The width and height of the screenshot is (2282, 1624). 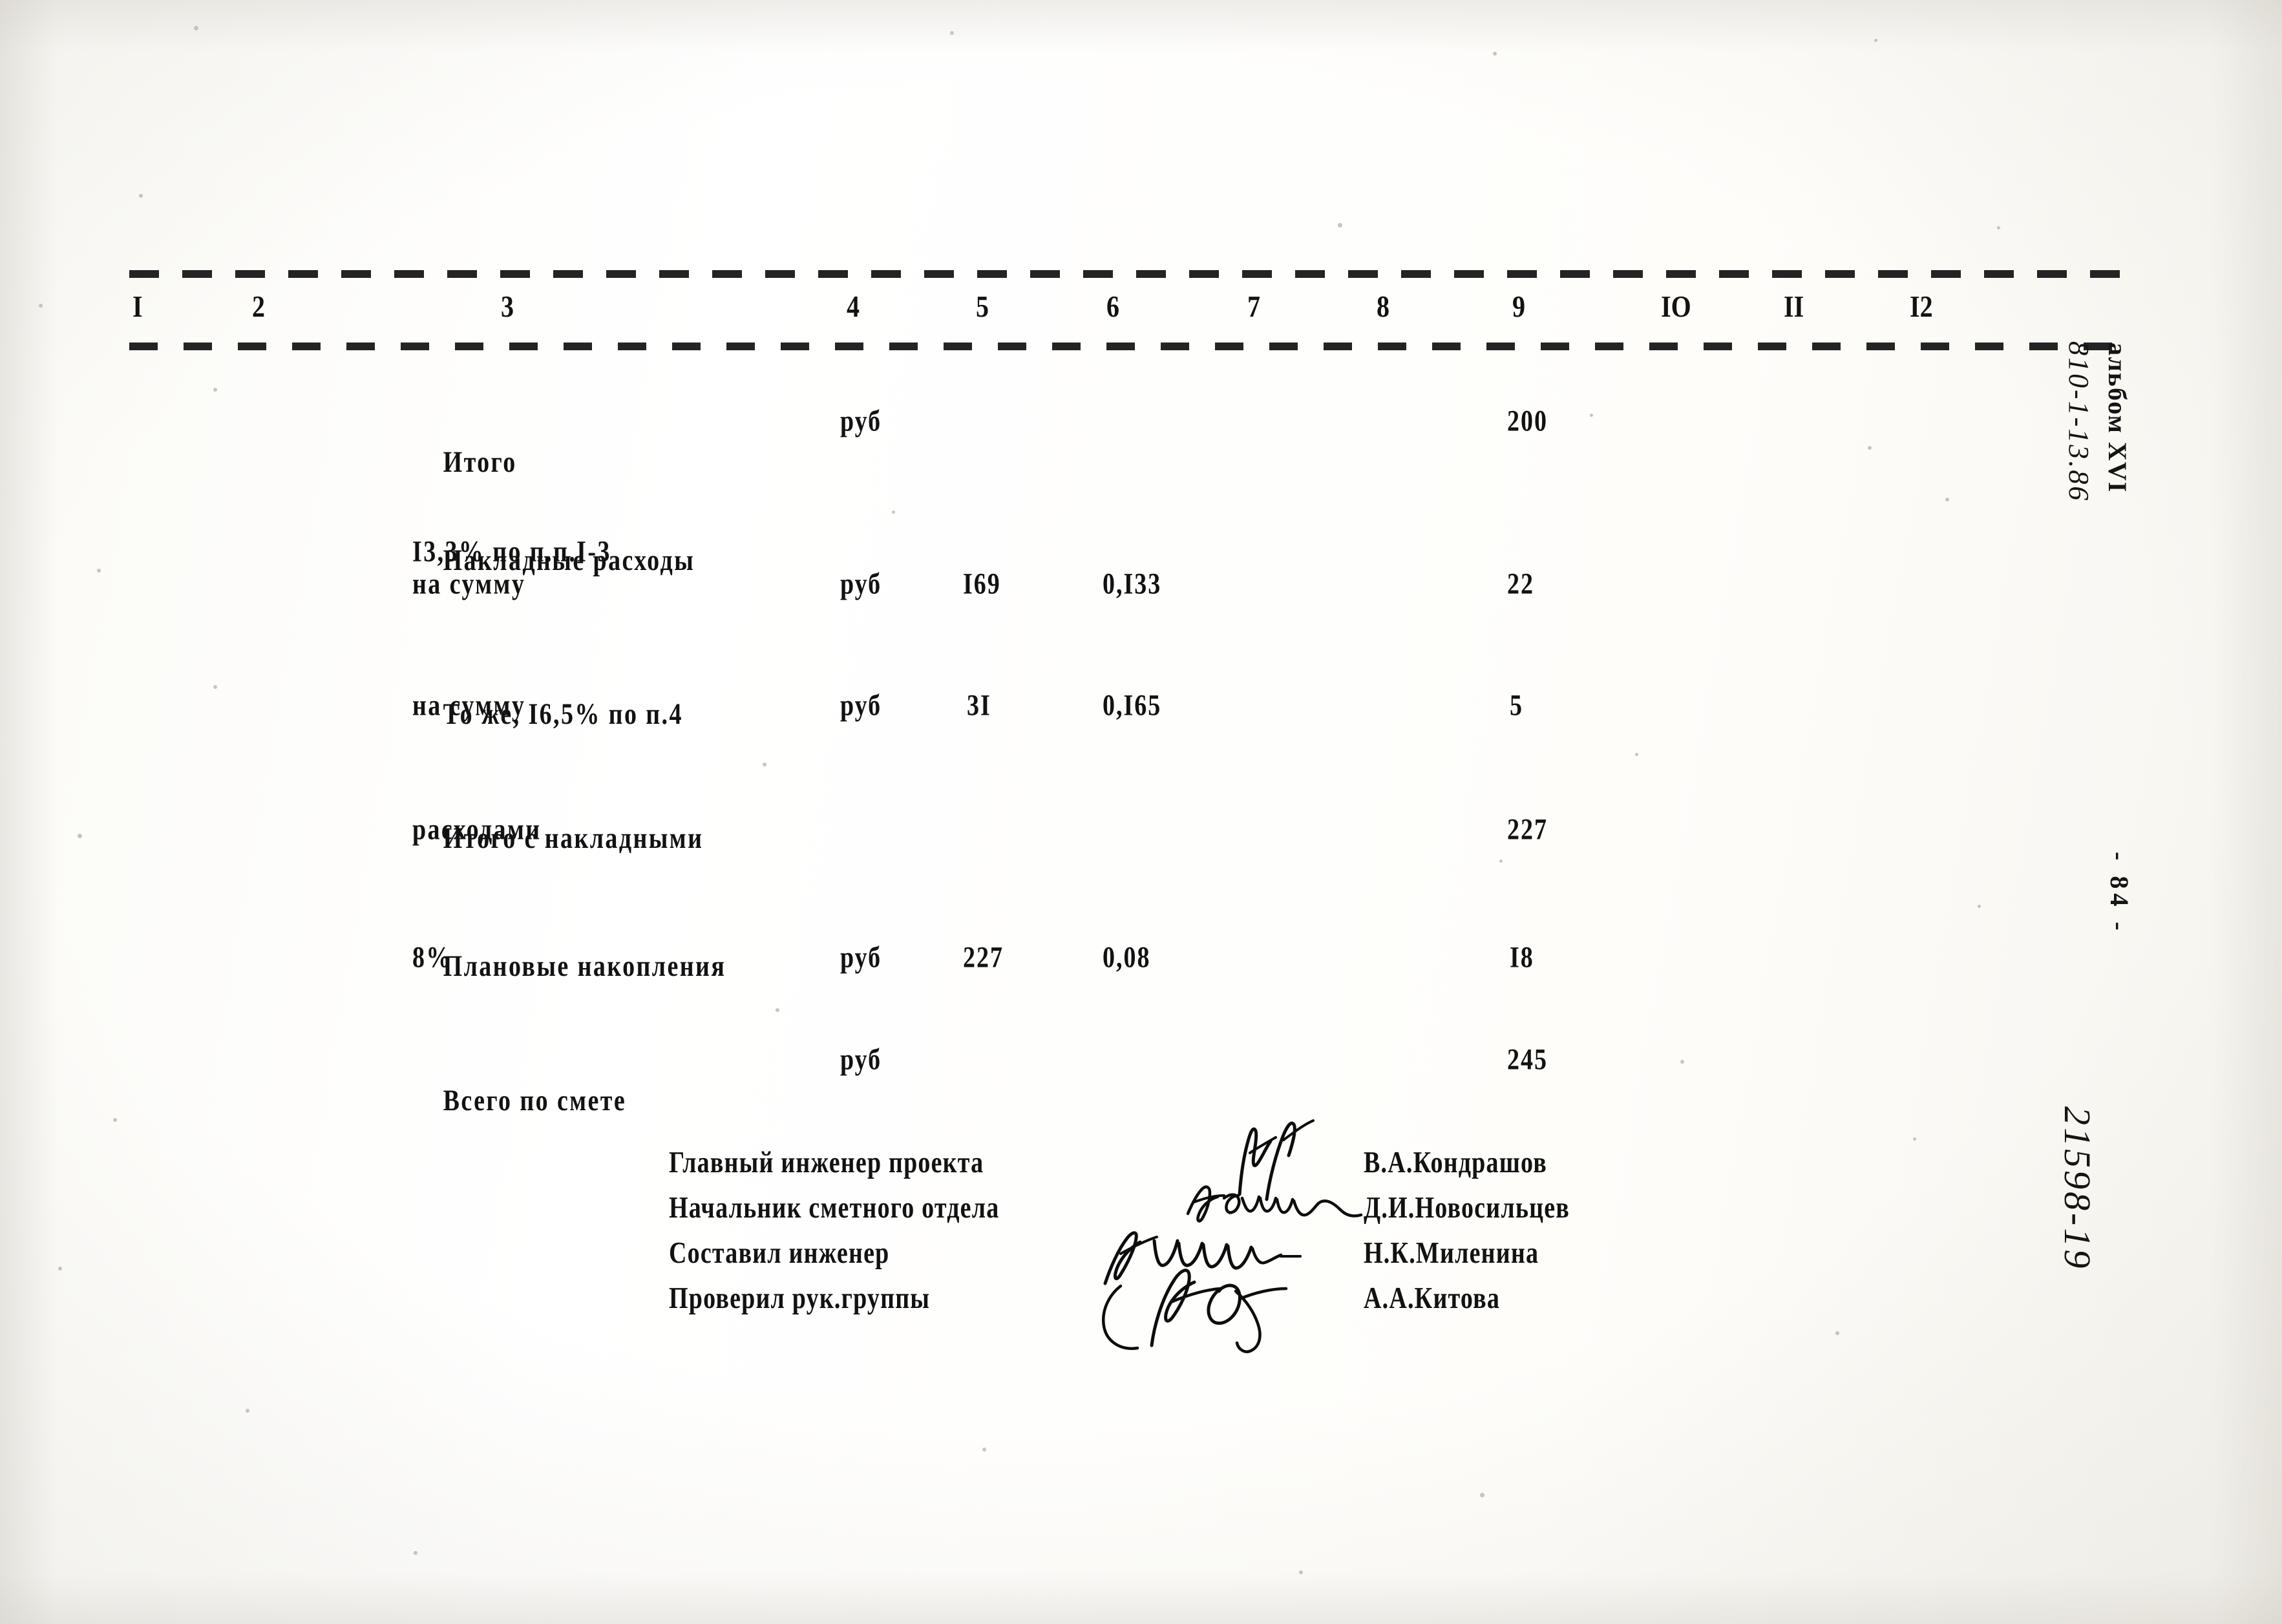 I want to click on table-row: Всего по смете, so click(x=519, y=1100).